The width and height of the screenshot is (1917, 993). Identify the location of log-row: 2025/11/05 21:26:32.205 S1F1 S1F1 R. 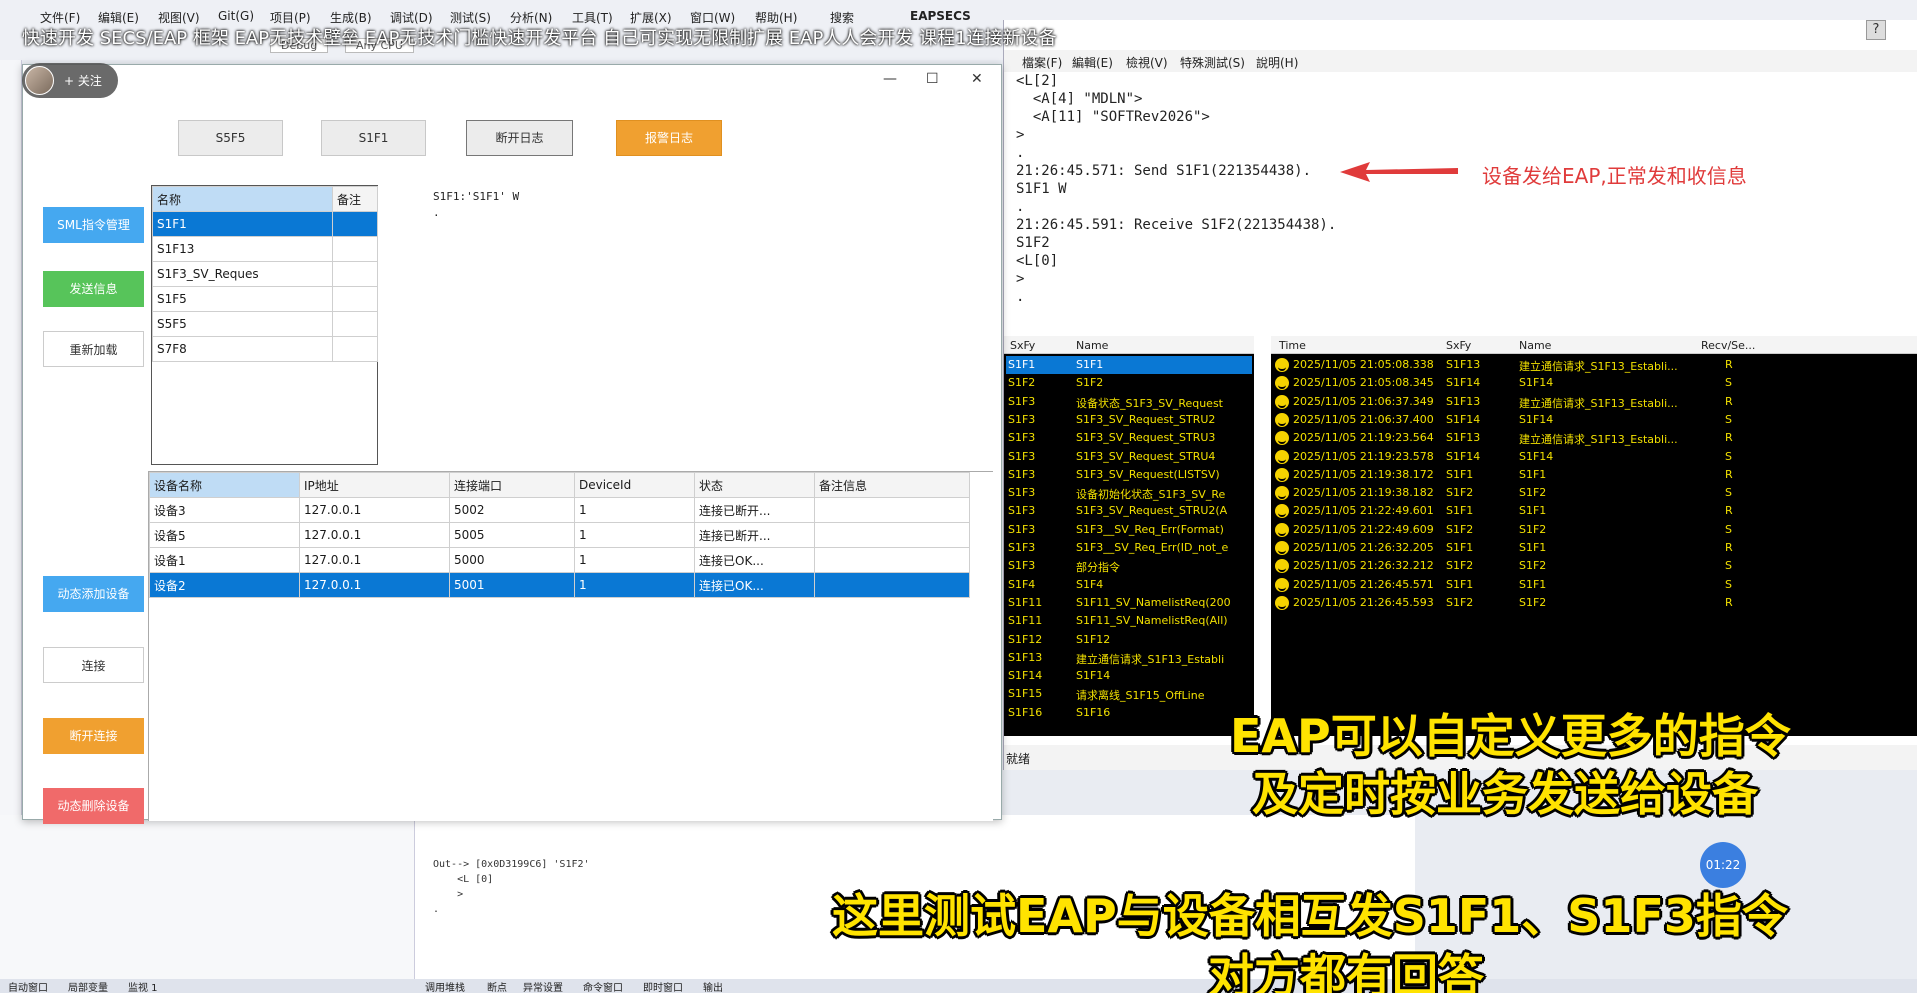
(1593, 548).